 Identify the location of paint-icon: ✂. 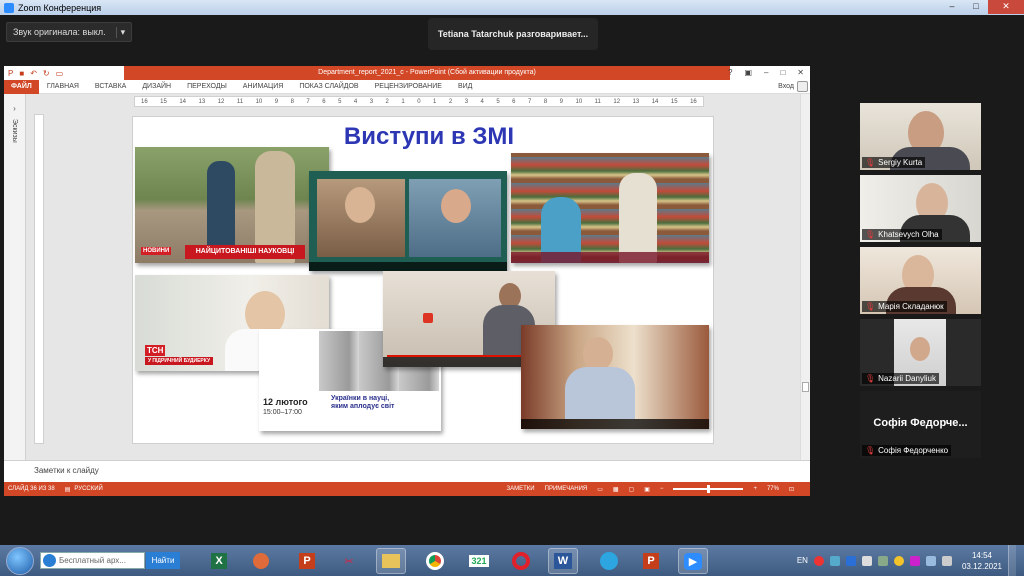
(349, 561).